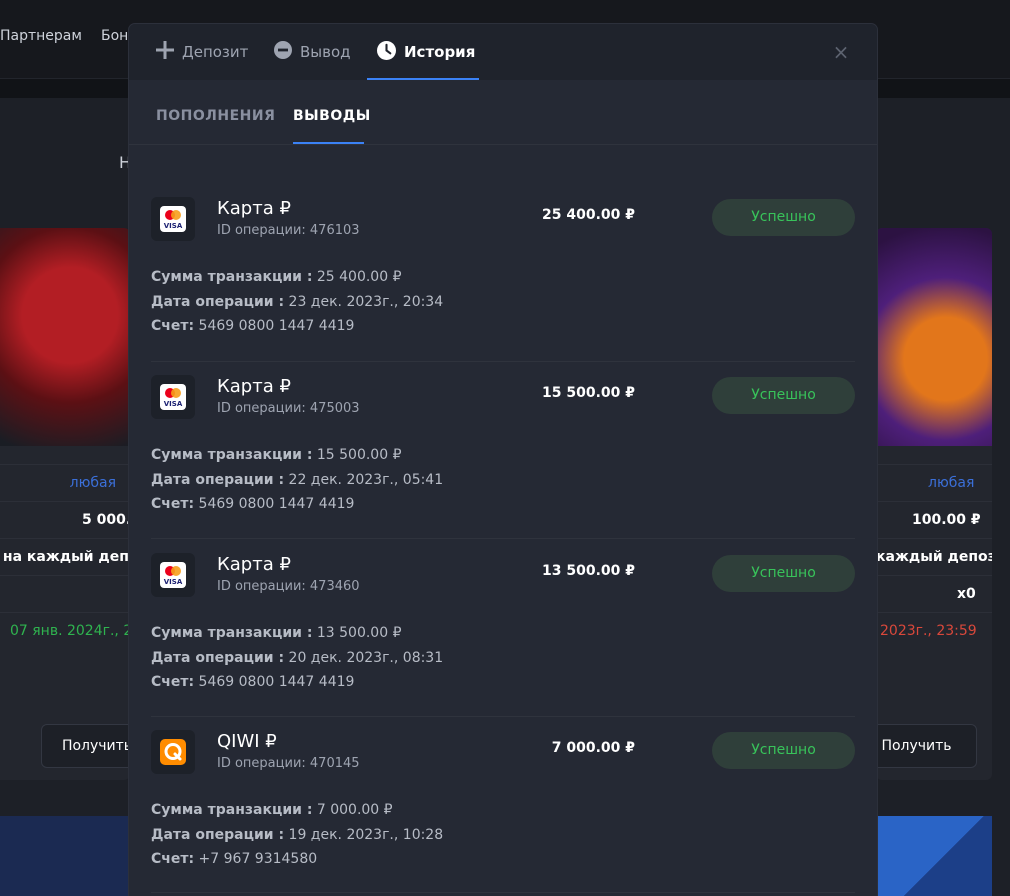 This screenshot has width=1010, height=896. I want to click on detail-value: 19 дек. 2023г., 10:28, so click(366, 835).